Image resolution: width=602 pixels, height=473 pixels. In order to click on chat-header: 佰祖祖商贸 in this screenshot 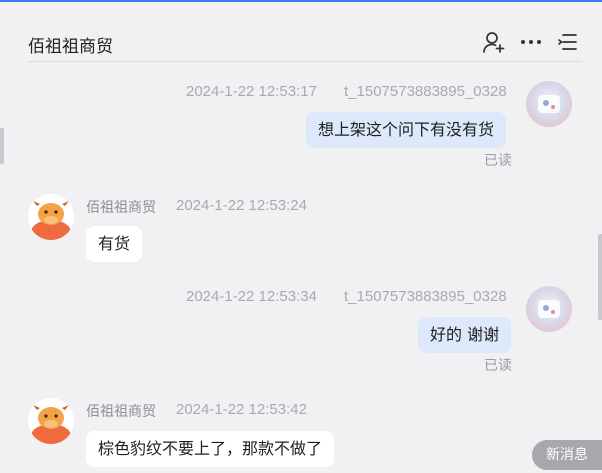, I will do `click(305, 43)`.